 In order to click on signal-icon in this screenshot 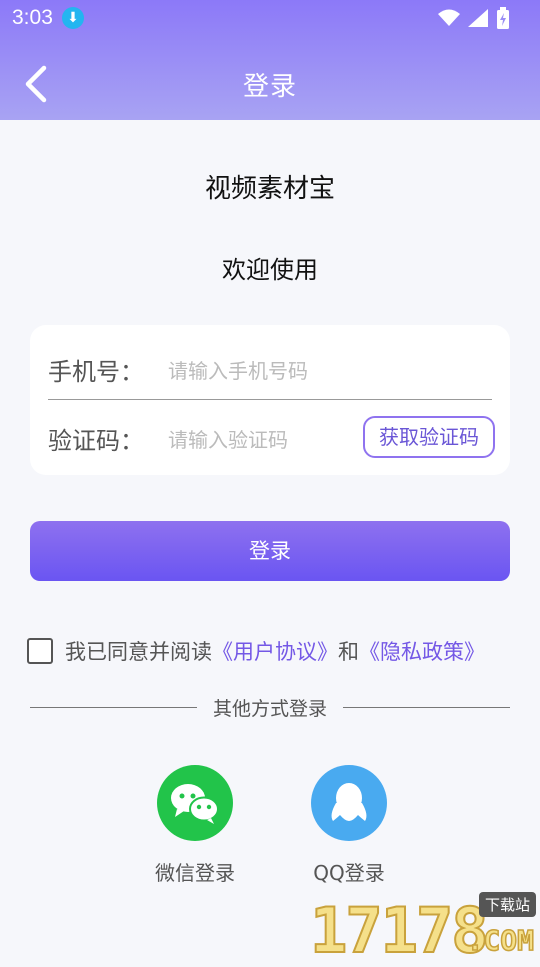, I will do `click(478, 18)`.